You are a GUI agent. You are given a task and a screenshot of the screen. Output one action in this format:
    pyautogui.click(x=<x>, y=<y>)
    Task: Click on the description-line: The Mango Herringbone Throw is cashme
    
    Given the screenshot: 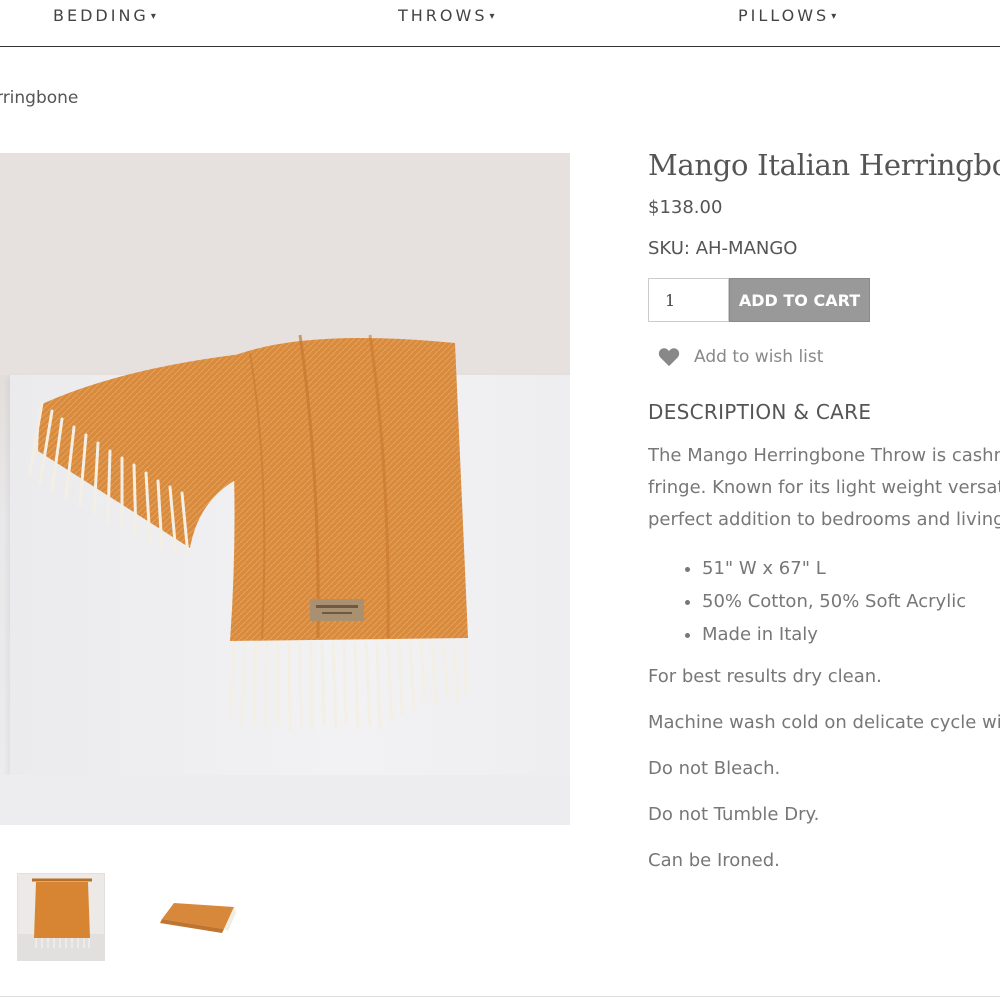 What is the action you would take?
    pyautogui.click(x=824, y=455)
    